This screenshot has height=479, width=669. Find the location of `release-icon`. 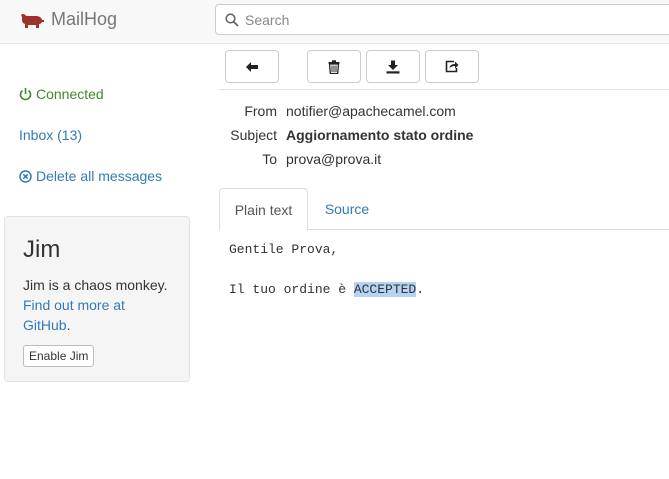

release-icon is located at coordinates (452, 66).